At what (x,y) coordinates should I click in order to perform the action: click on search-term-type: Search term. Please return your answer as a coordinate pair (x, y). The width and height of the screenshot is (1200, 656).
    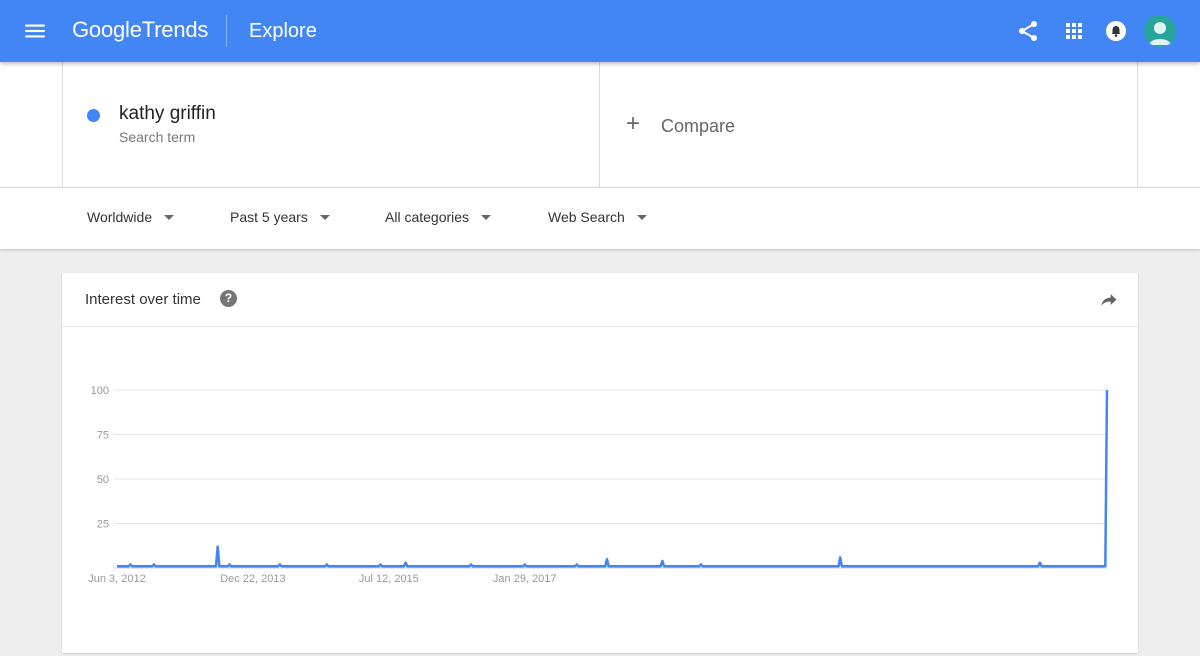
    Looking at the image, I should click on (157, 137).